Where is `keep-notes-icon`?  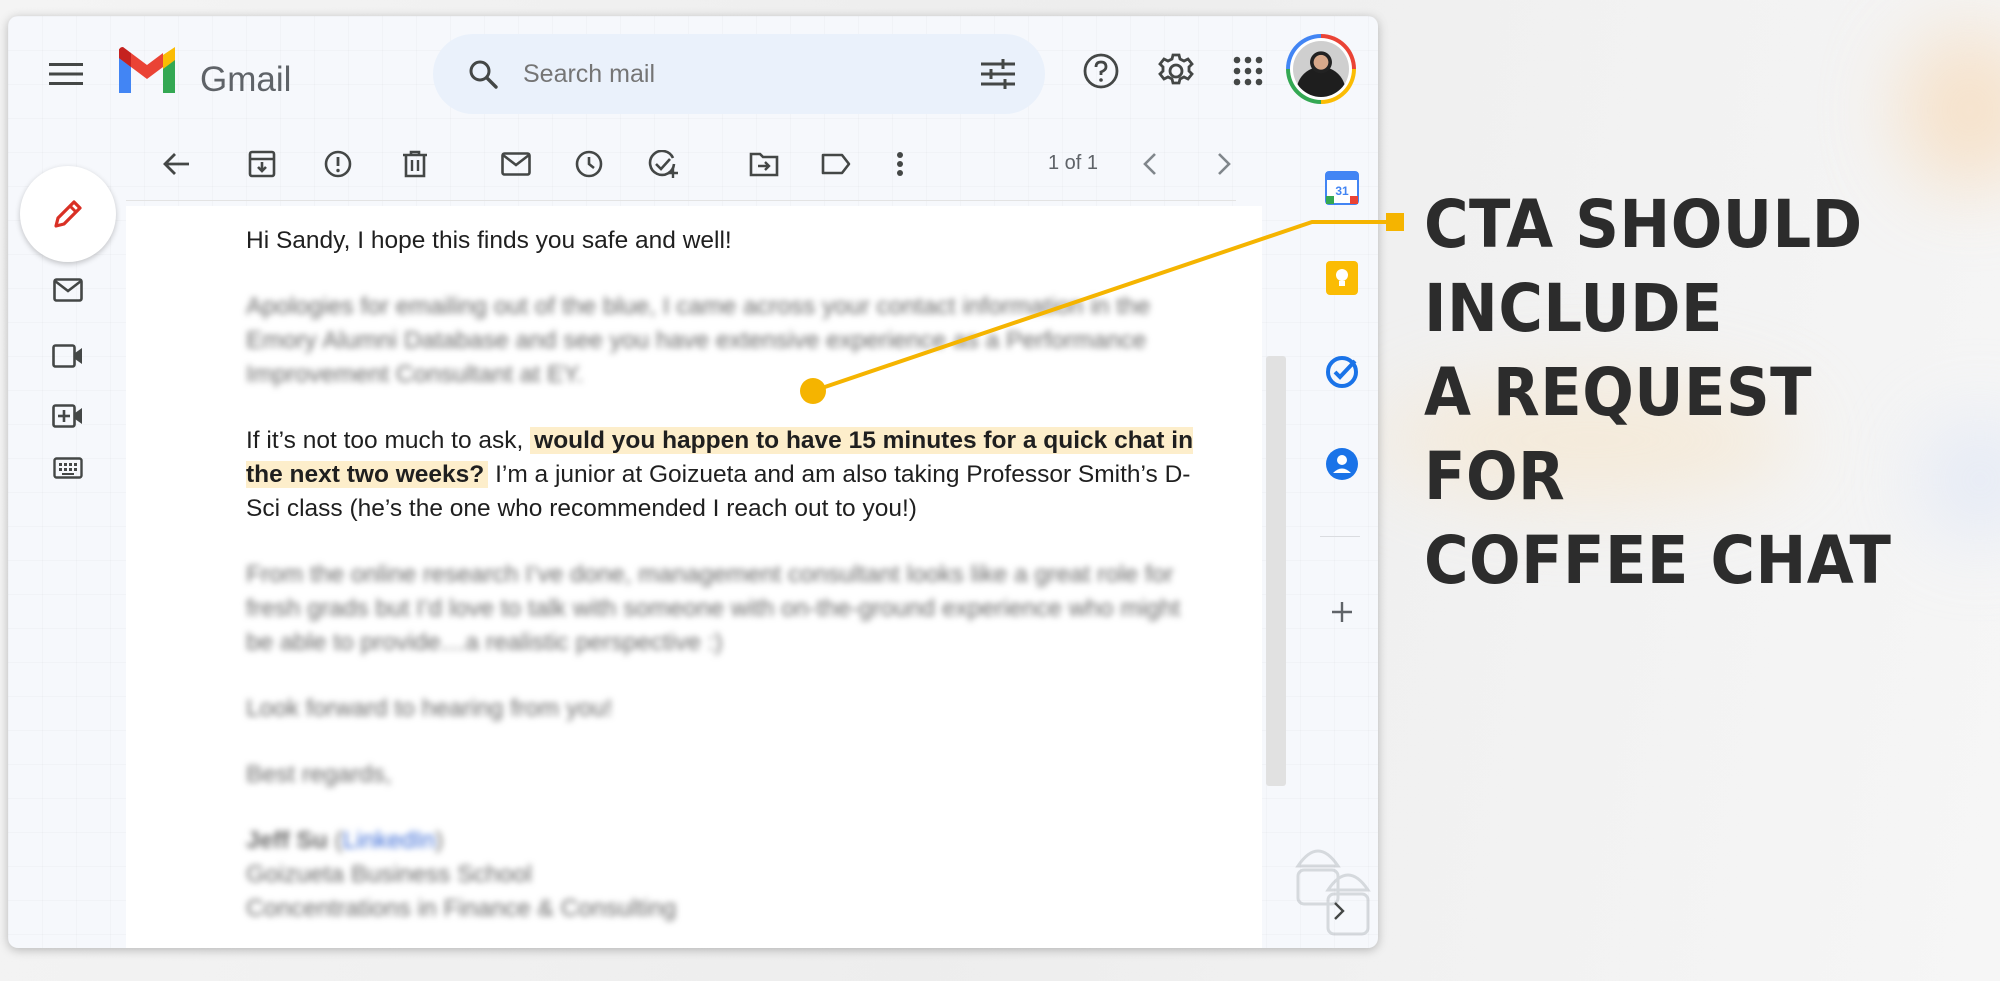
keep-notes-icon is located at coordinates (1342, 278).